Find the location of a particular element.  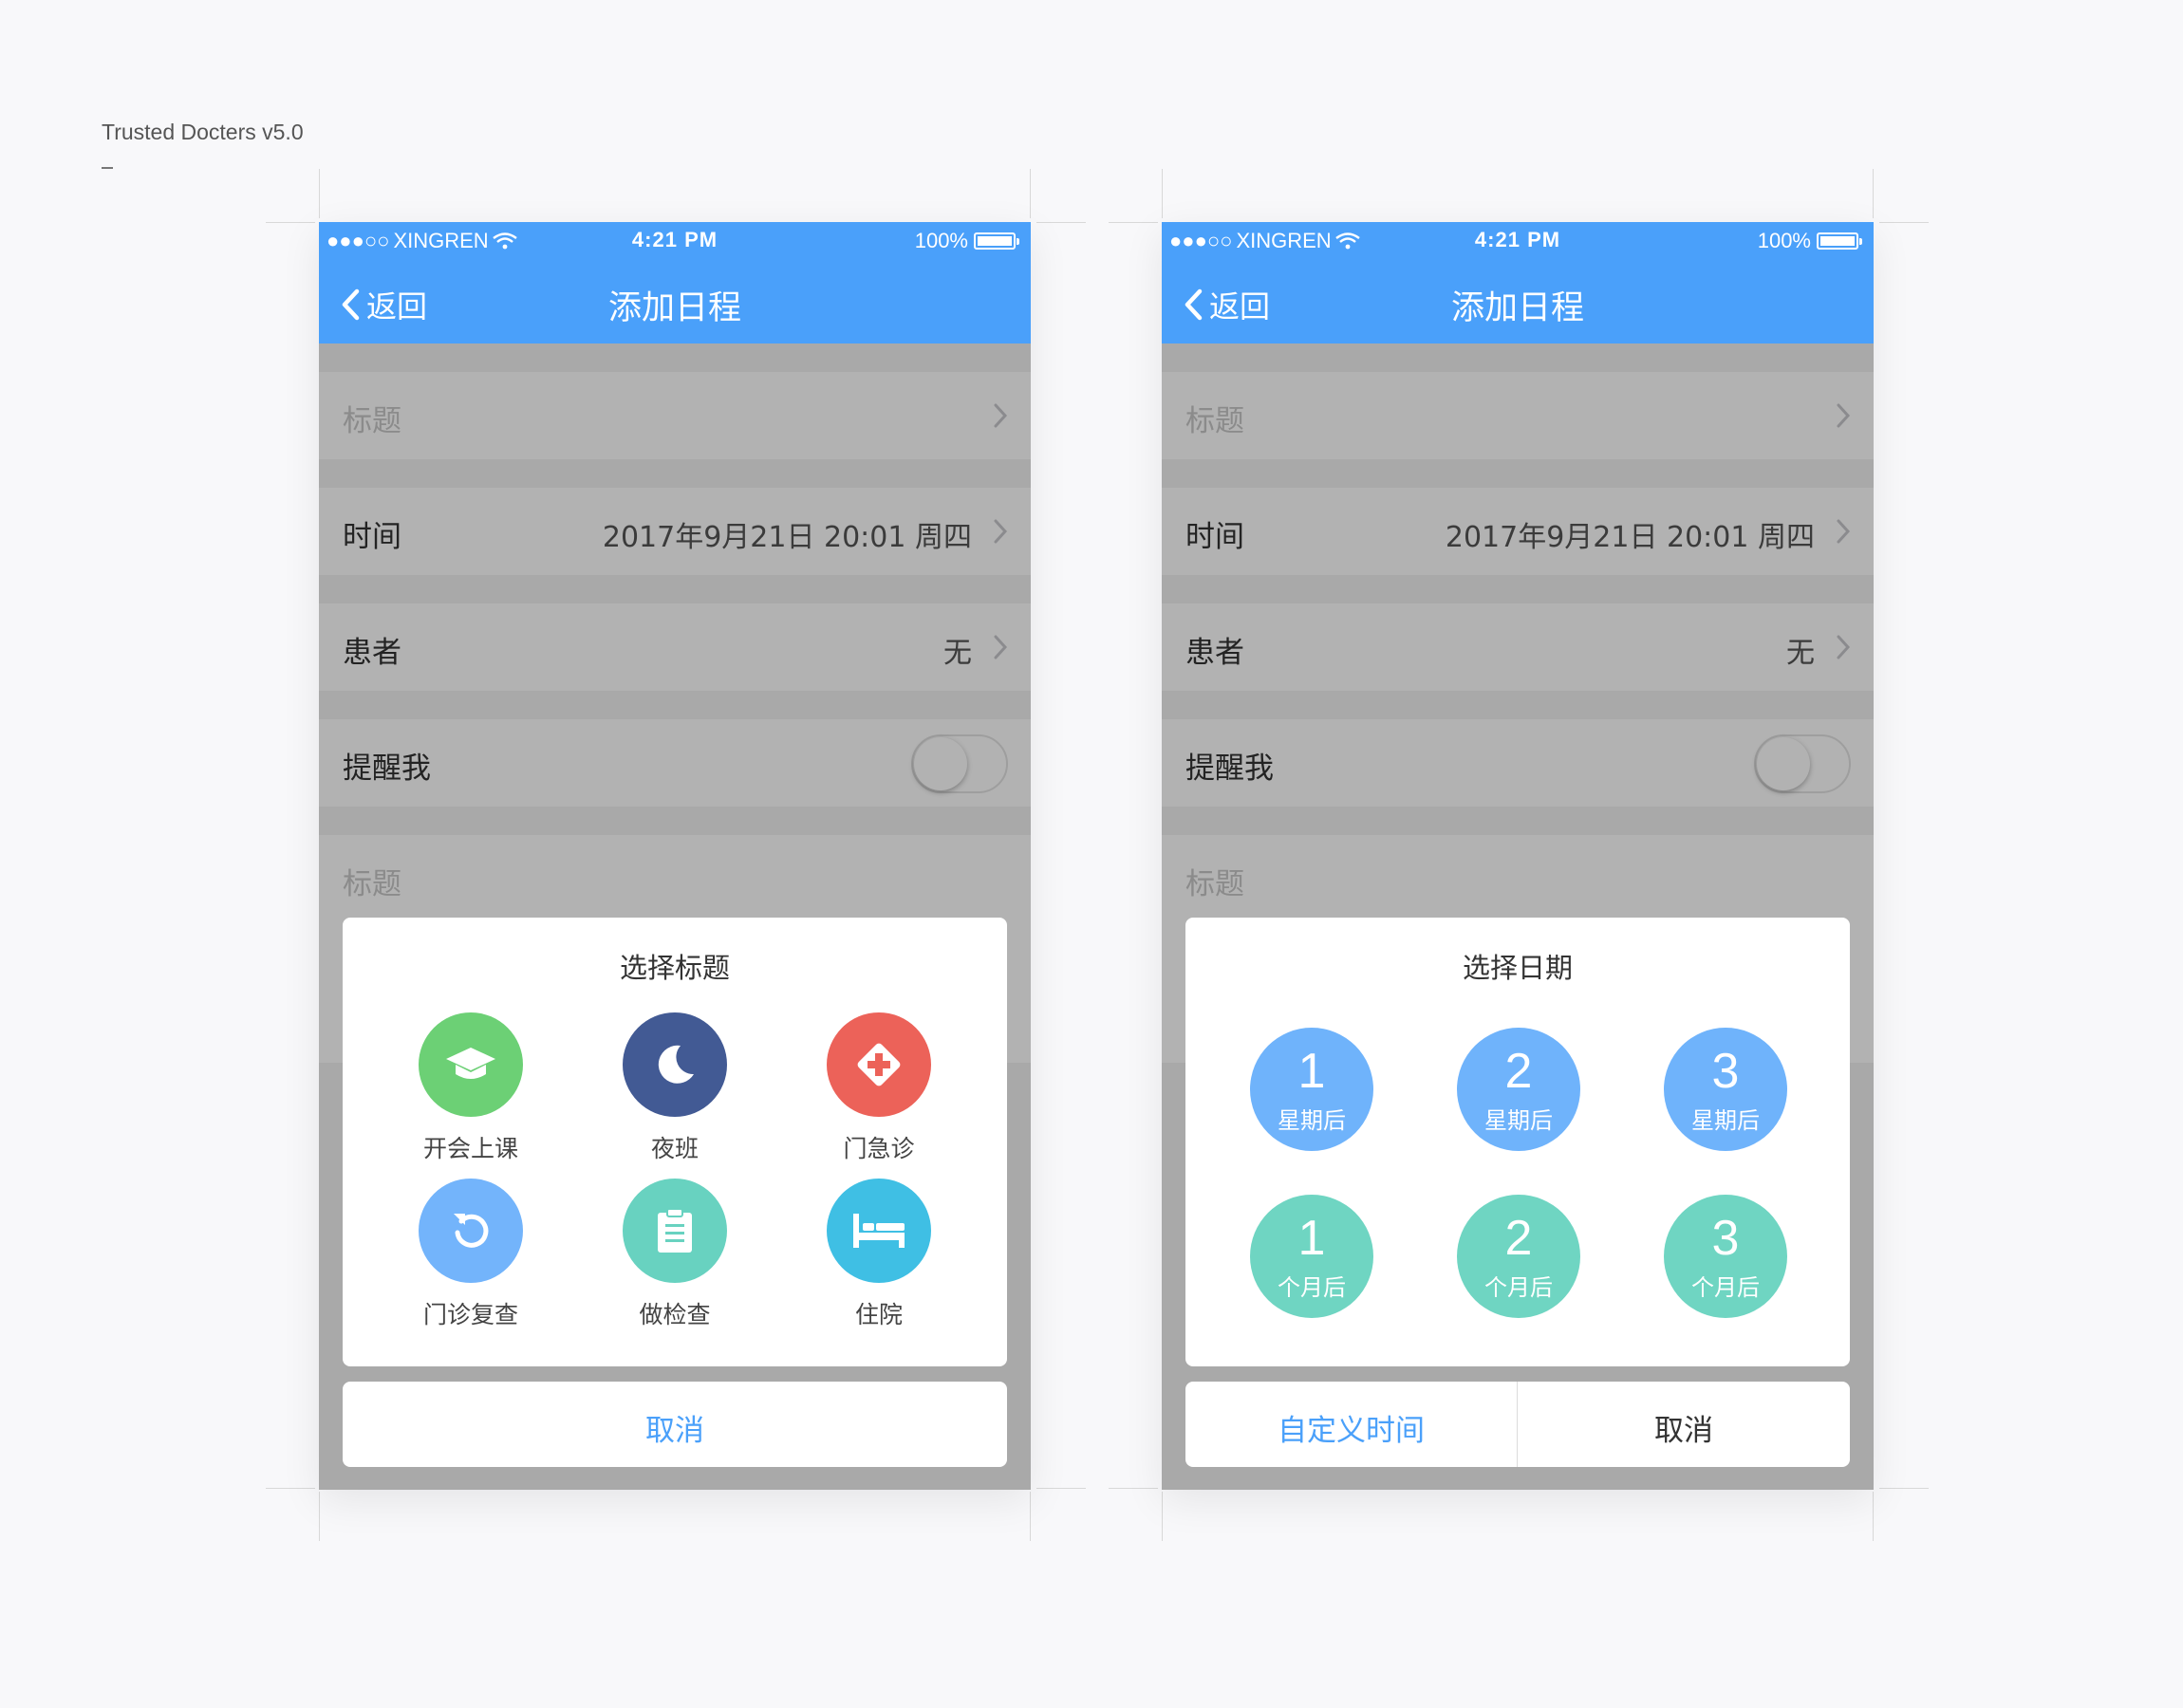

sheet-title: 选择标题 is located at coordinates (675, 968).